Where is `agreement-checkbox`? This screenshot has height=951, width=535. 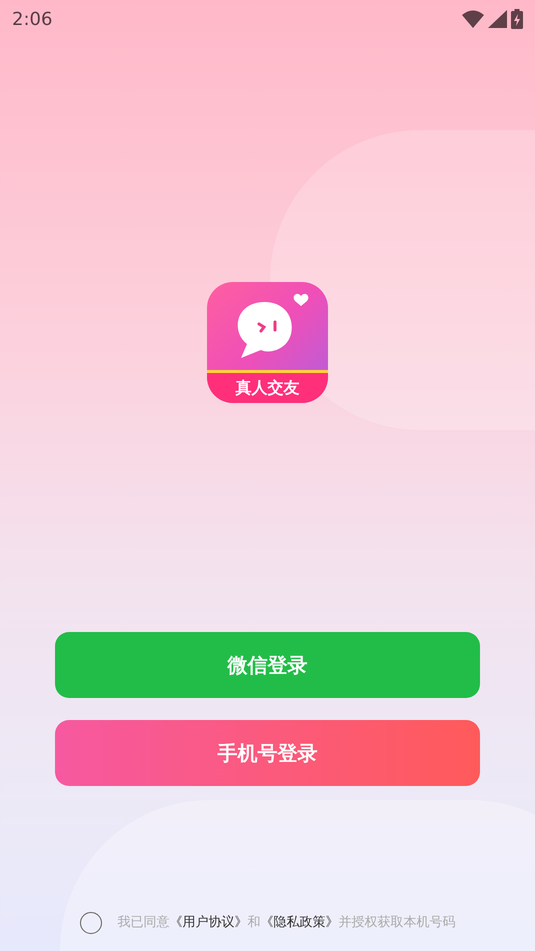 agreement-checkbox is located at coordinates (91, 923).